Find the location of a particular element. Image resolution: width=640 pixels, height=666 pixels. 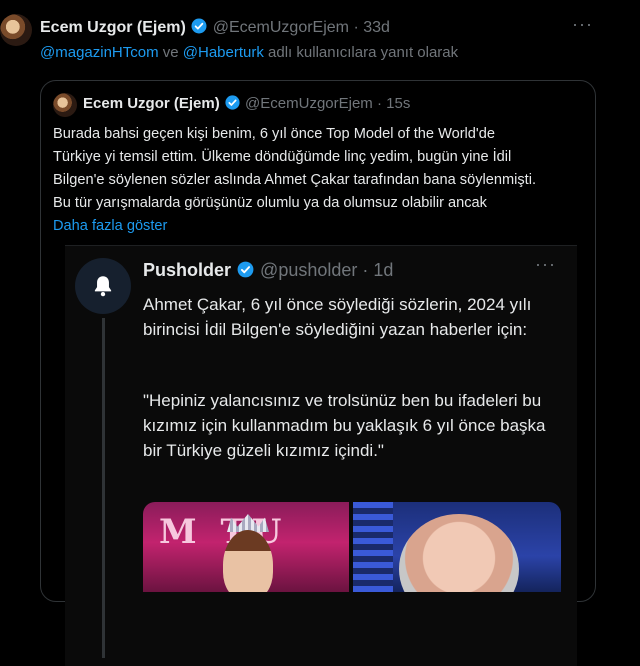

tweet-header: Ecem Uzgor (Ejem) @EcemUzgorEjem · 33d is located at coordinates (215, 27).